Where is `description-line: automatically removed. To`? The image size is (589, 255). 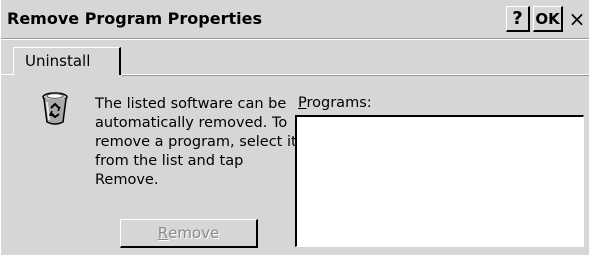
description-line: automatically removed. To is located at coordinates (191, 123).